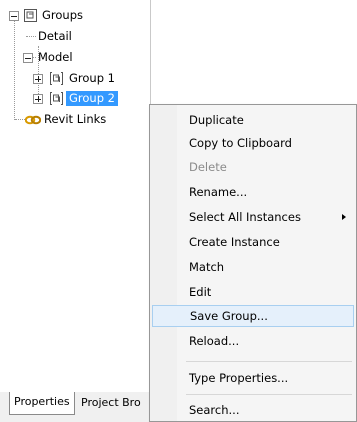 This screenshot has height=422, width=357. I want to click on tree-node-group-1: Group 1, so click(75, 78).